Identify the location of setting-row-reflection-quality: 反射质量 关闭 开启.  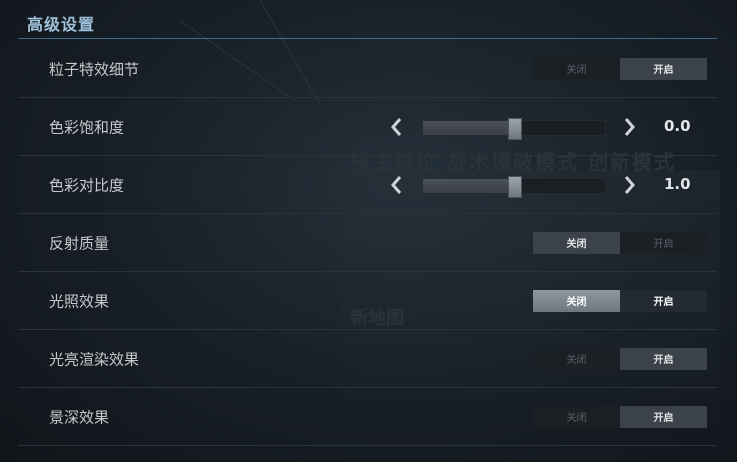
(367, 243).